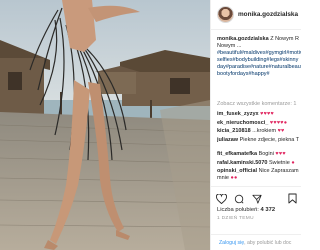 Image resolution: width=320 pixels, height=250 pixels. What do you see at coordinates (240, 198) in the screenshot?
I see `action-icons` at bounding box center [240, 198].